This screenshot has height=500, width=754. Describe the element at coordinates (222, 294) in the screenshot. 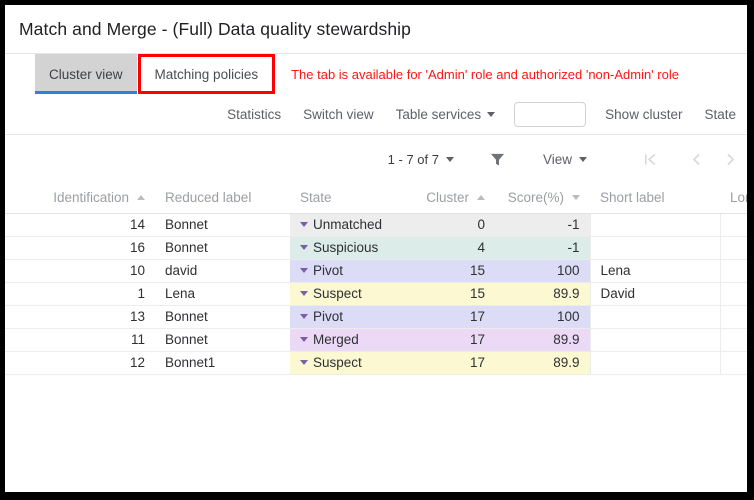

I see `cell-reduced_label: Lena` at that location.